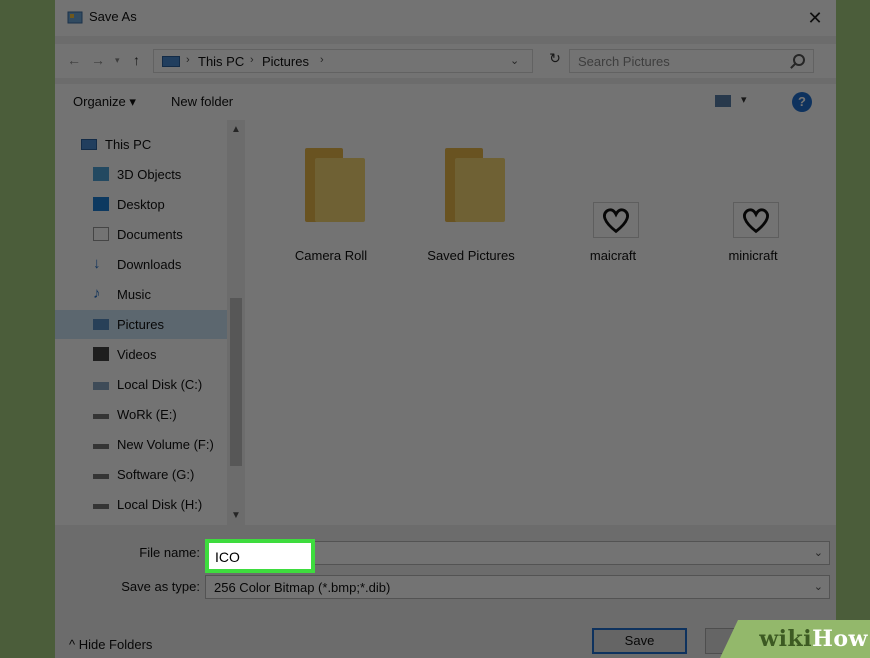 This screenshot has height=658, width=870. What do you see at coordinates (136, 60) in the screenshot?
I see `up-arrow-icon: ↑` at bounding box center [136, 60].